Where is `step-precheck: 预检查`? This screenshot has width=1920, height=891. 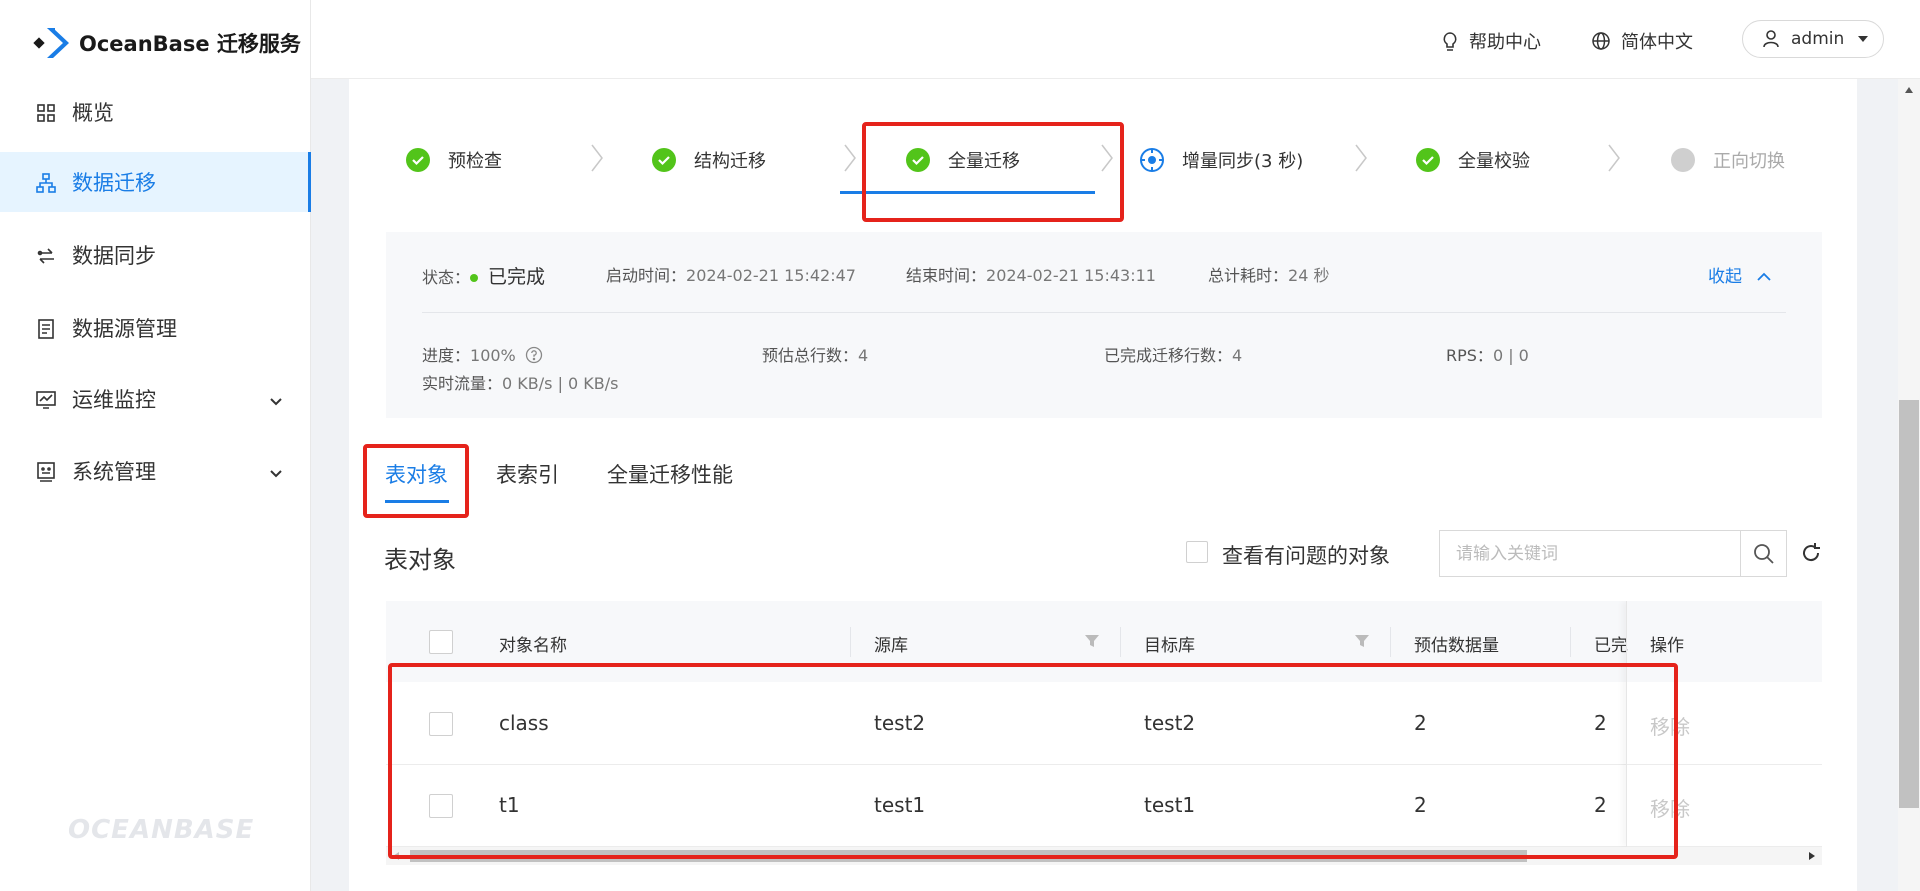
step-precheck: 预检查 is located at coordinates (454, 160).